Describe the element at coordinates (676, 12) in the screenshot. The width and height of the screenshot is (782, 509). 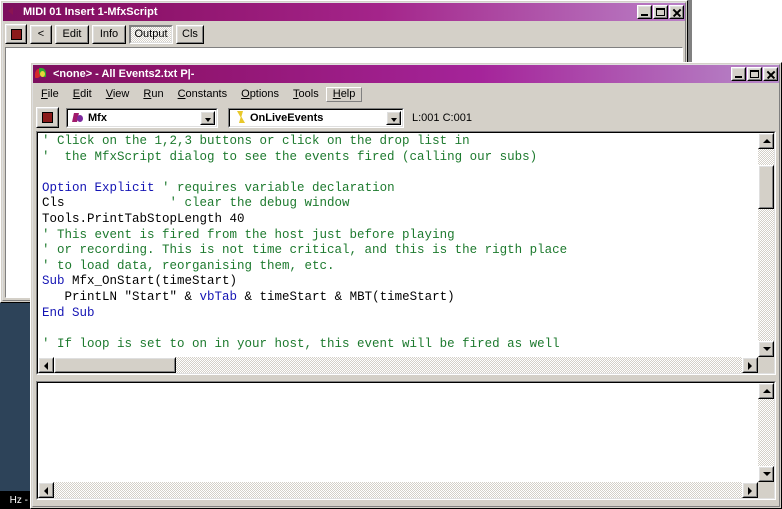
I see `window1-close-button` at that location.